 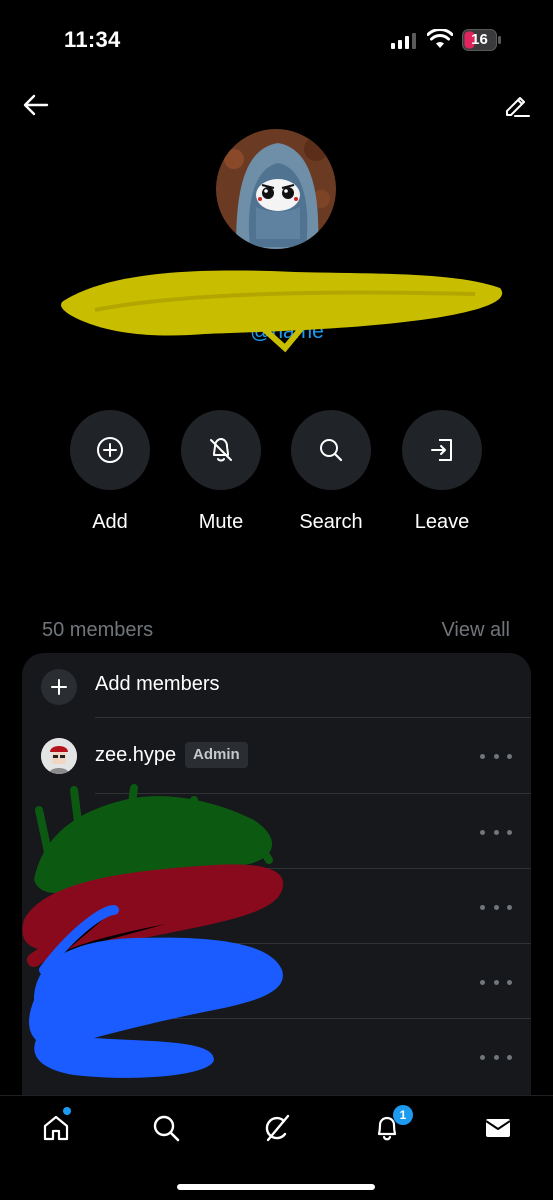 What do you see at coordinates (153, 931) in the screenshot?
I see `redaction-scribble-members` at bounding box center [153, 931].